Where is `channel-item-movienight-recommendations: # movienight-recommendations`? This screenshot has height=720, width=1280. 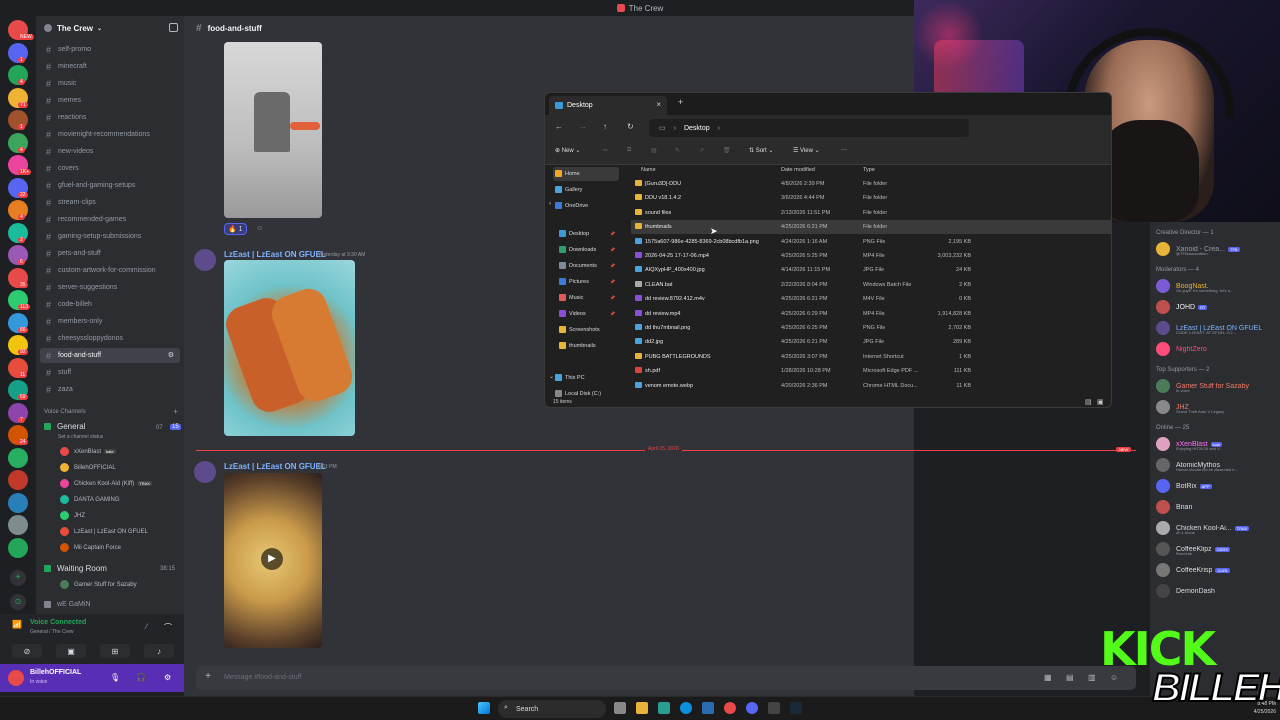 channel-item-movienight-recommendations: # movienight-recommendations is located at coordinates (110, 134).